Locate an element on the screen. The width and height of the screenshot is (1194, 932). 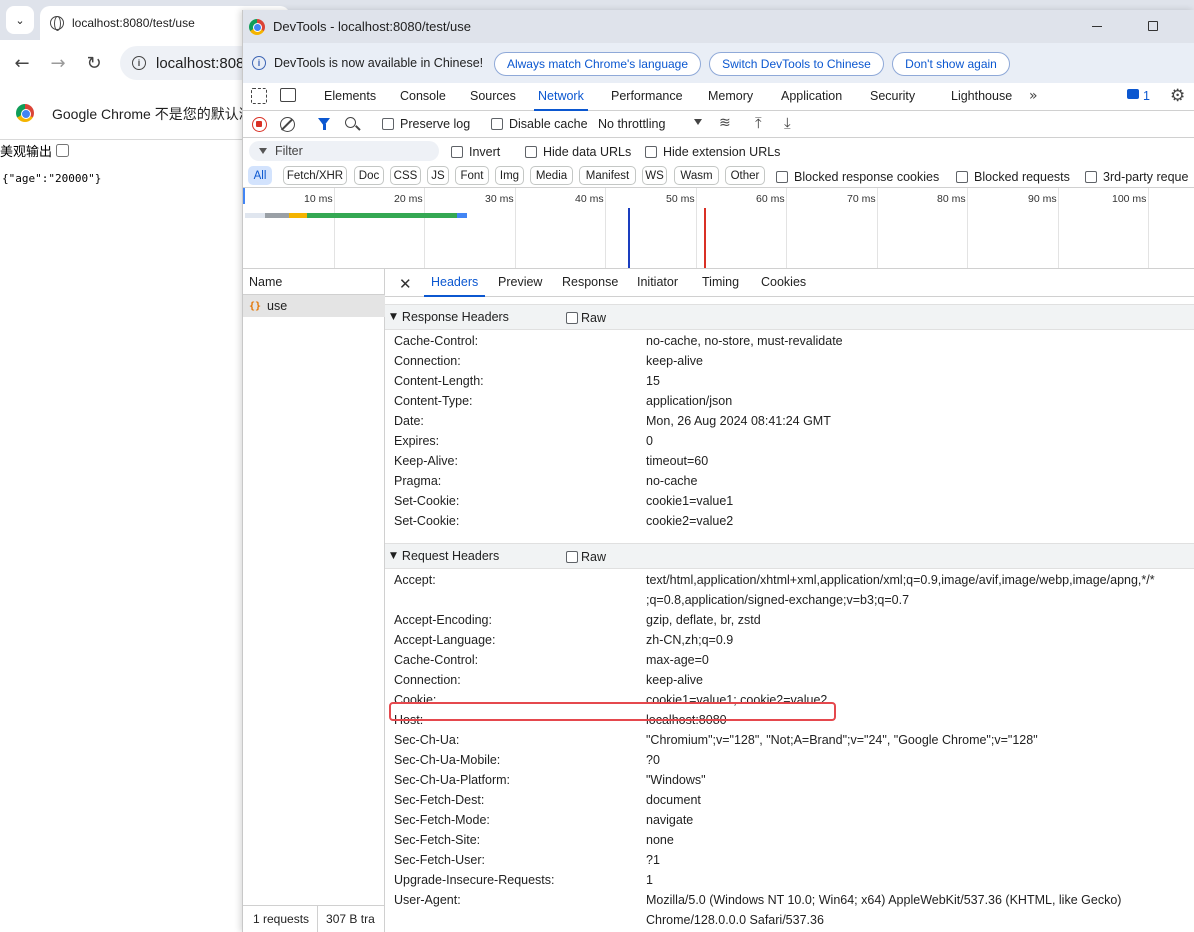
site-info-icon: i is located at coordinates (139, 63).